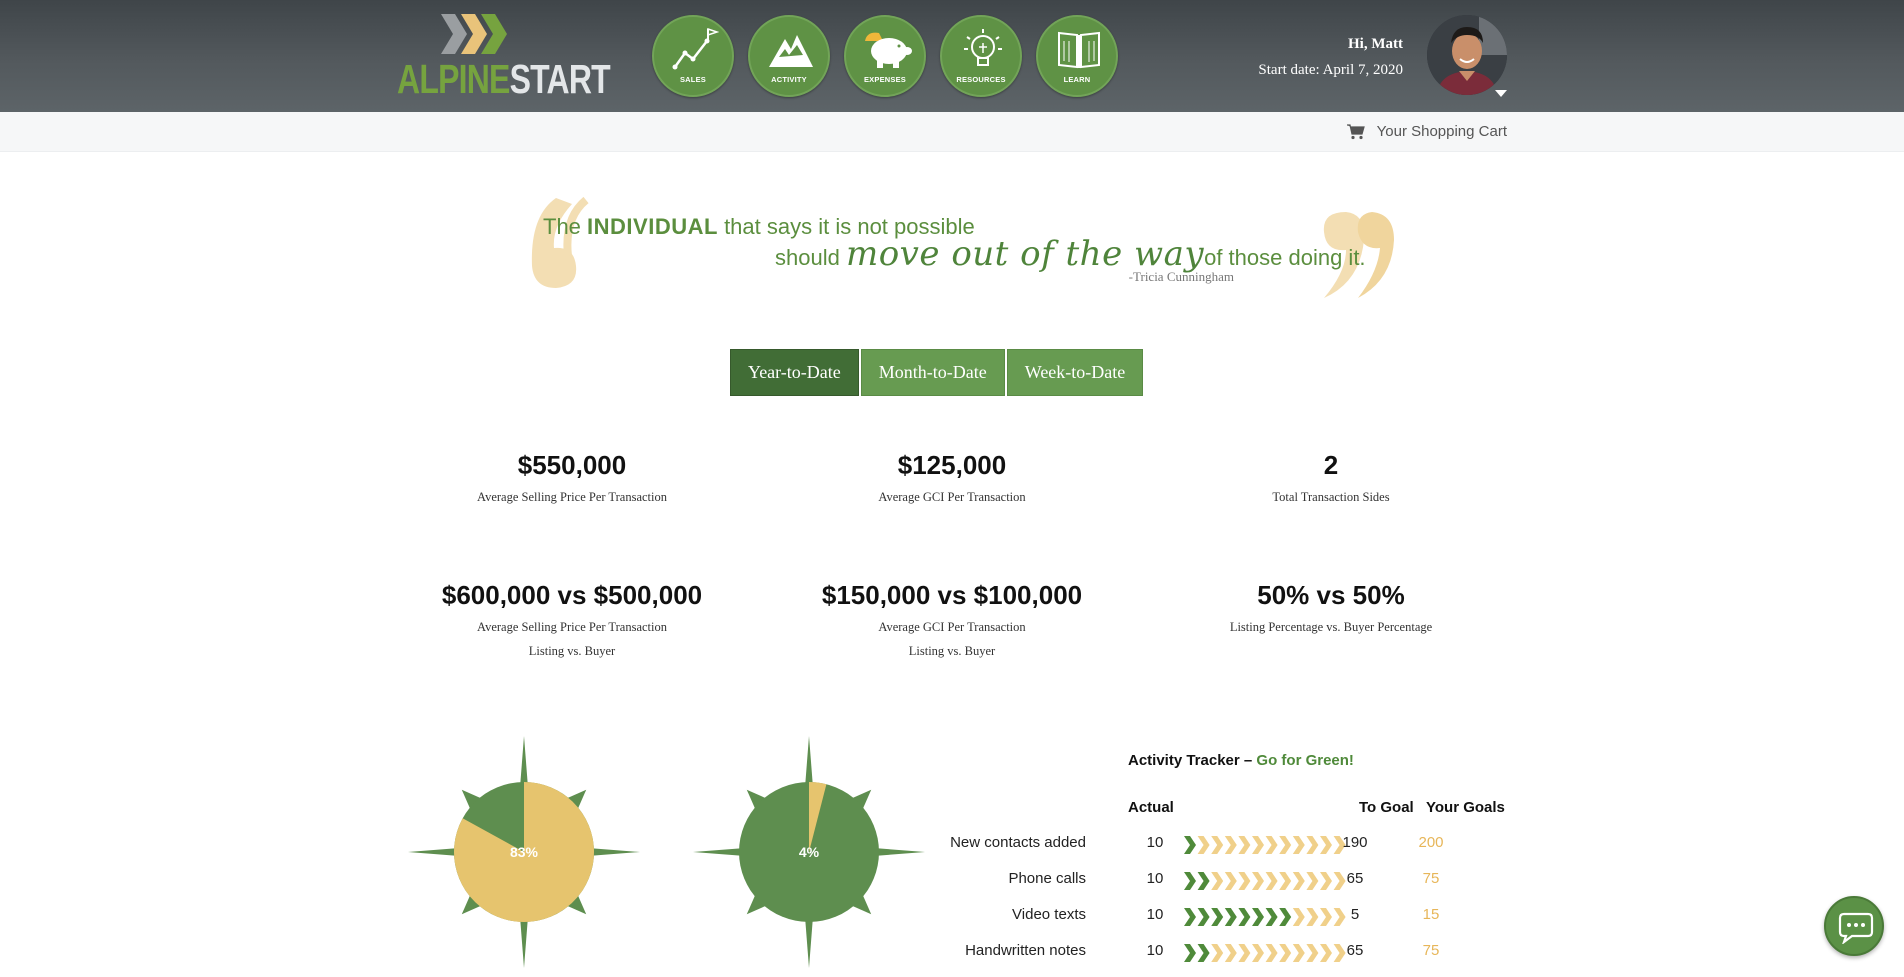  I want to click on open-quote-icon, so click(560, 242).